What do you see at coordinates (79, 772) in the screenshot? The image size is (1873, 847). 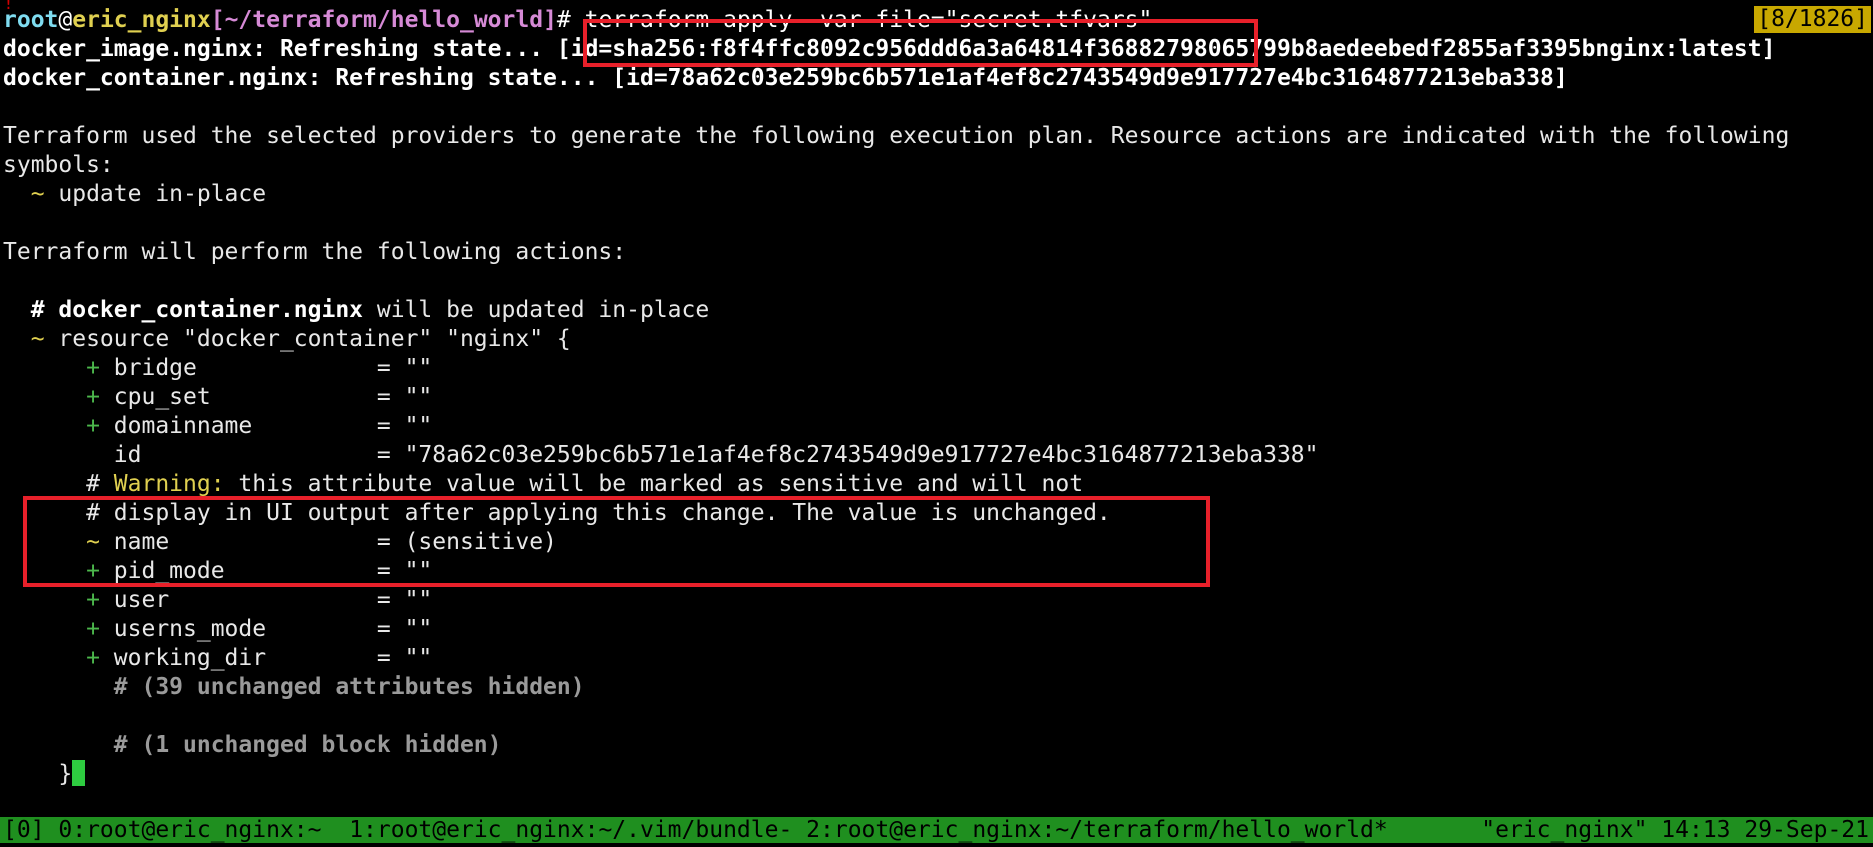 I see `terminal-cursor` at bounding box center [79, 772].